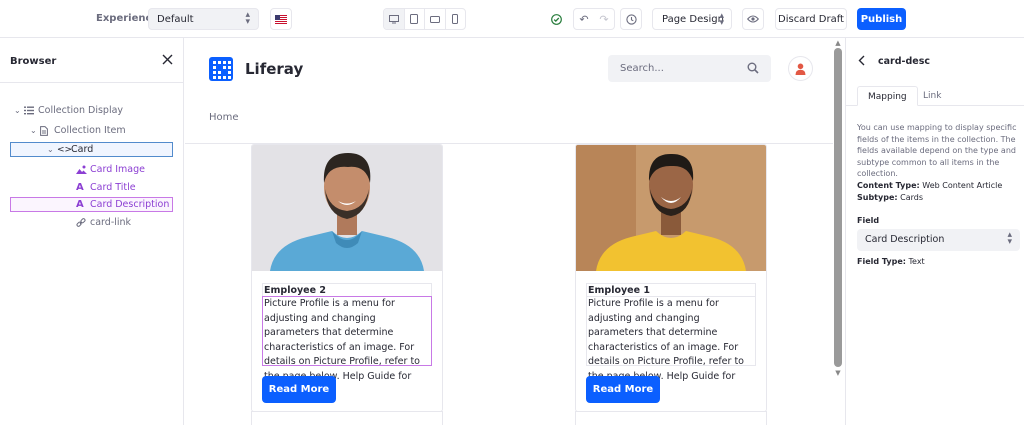 Image resolution: width=1024 pixels, height=425 pixels. I want to click on tree-item-card-link: card-link, so click(103, 222).